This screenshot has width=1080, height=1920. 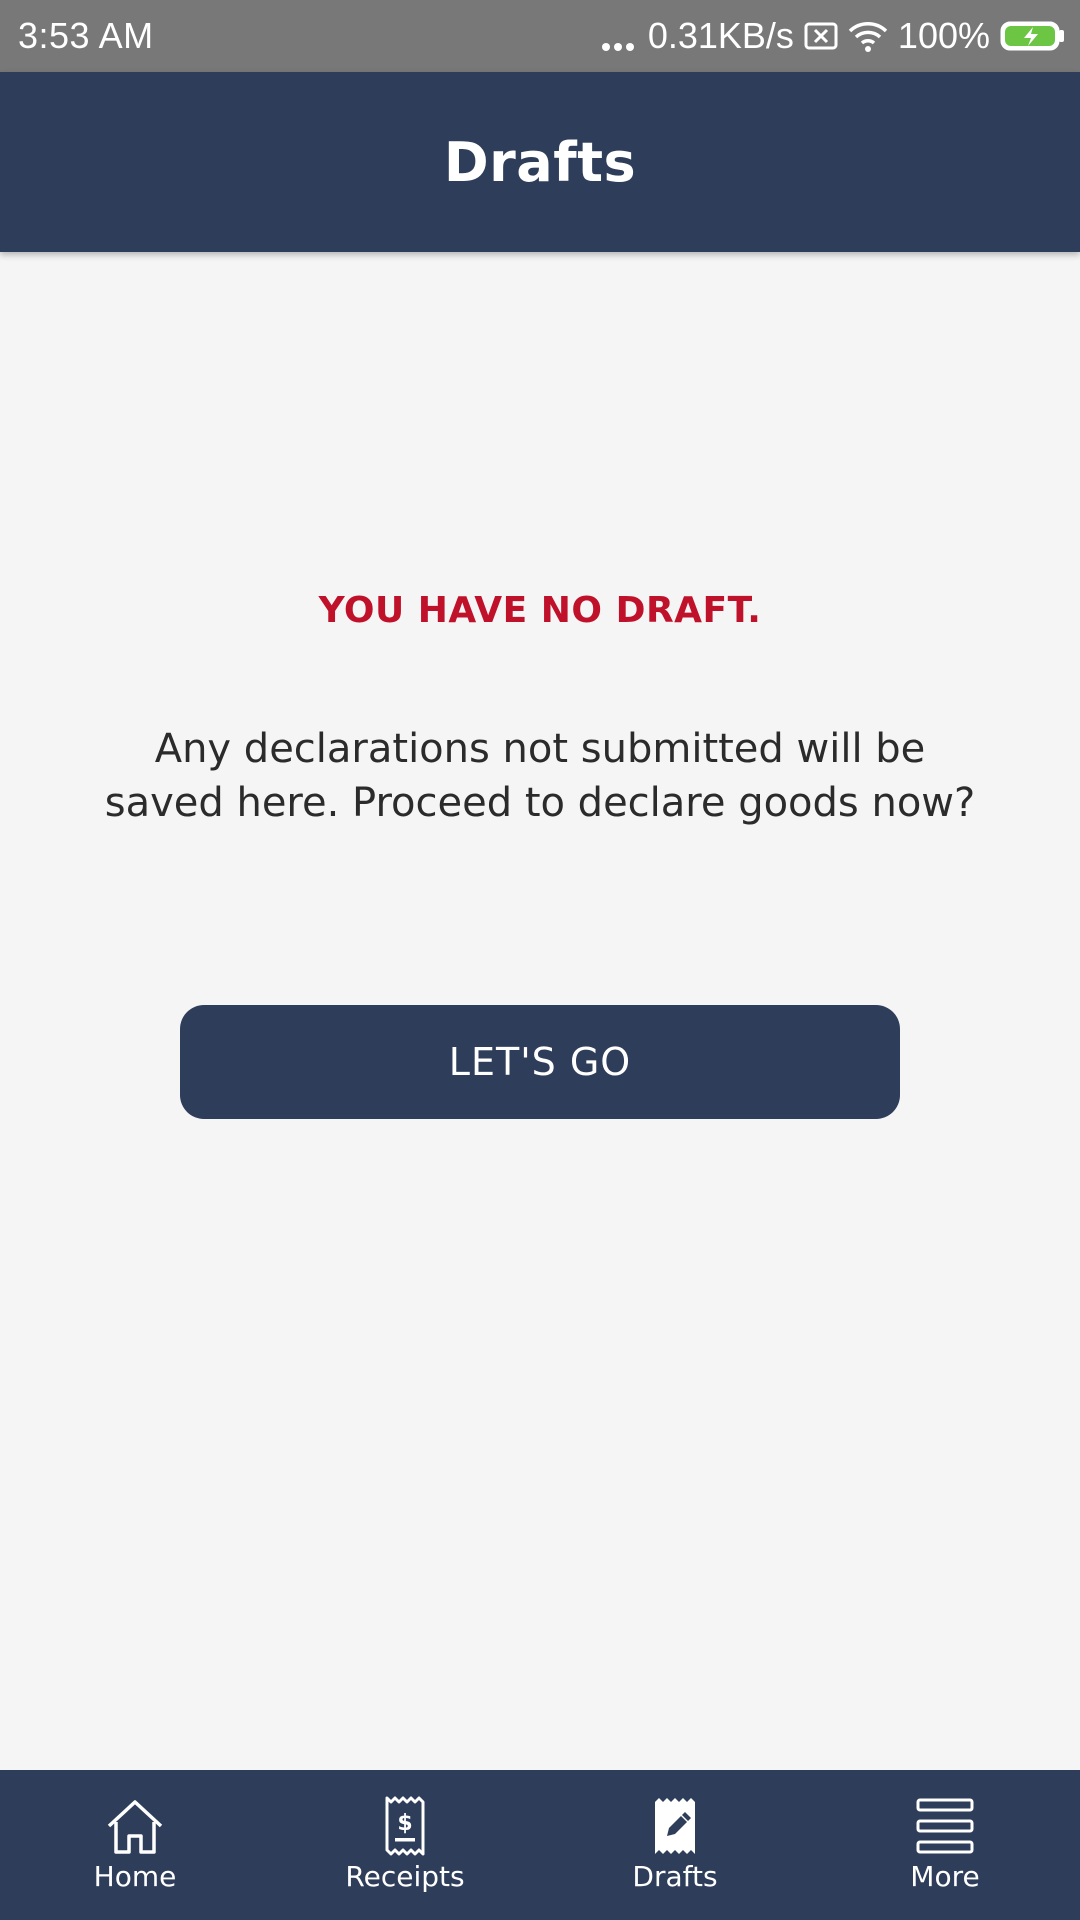 I want to click on sim-error-icon, so click(x=821, y=36).